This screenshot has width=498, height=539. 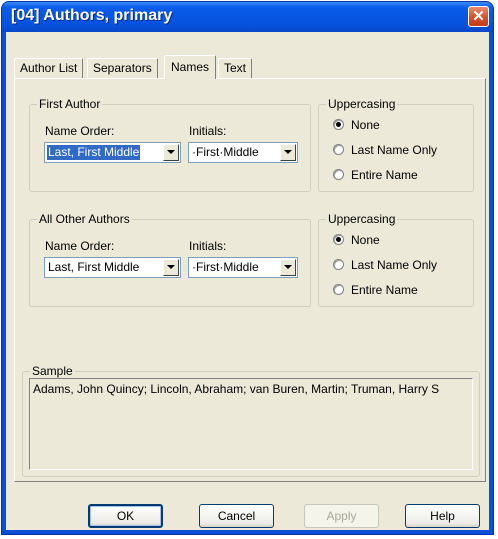 I want to click on other-initials-label: Initials:, so click(x=208, y=246).